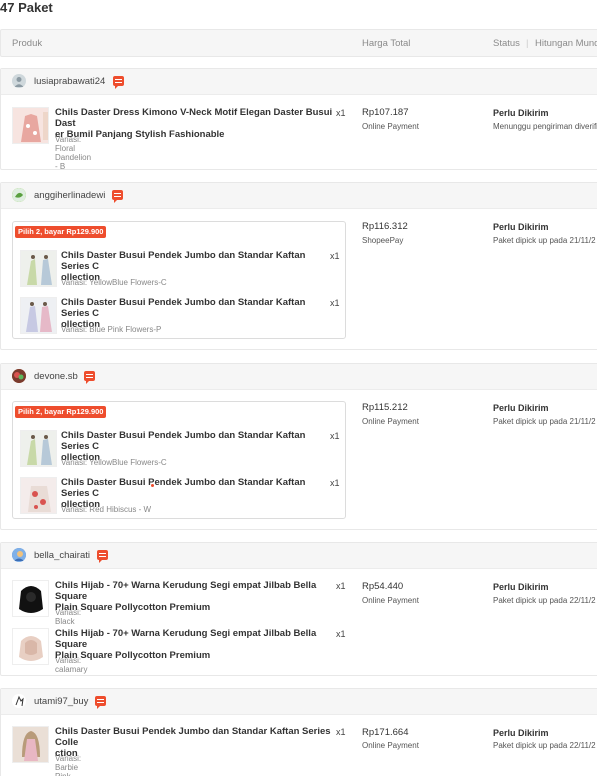 The width and height of the screenshot is (597, 776). What do you see at coordinates (62, 555) in the screenshot?
I see `buyer-username: bella_chairati` at bounding box center [62, 555].